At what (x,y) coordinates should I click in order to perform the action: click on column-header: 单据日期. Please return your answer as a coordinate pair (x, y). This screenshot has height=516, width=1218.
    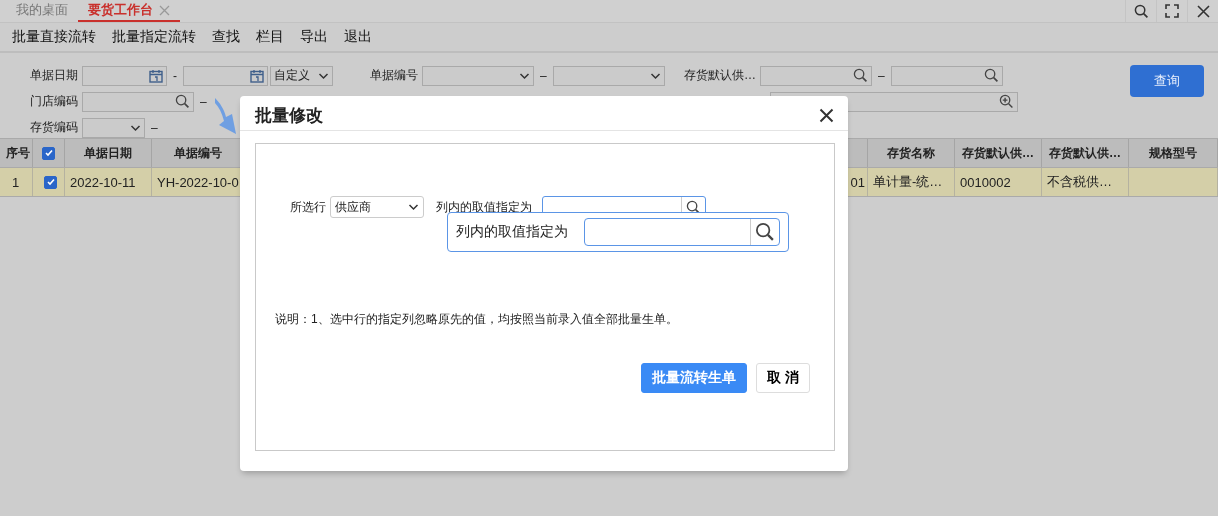
    Looking at the image, I should click on (108, 153).